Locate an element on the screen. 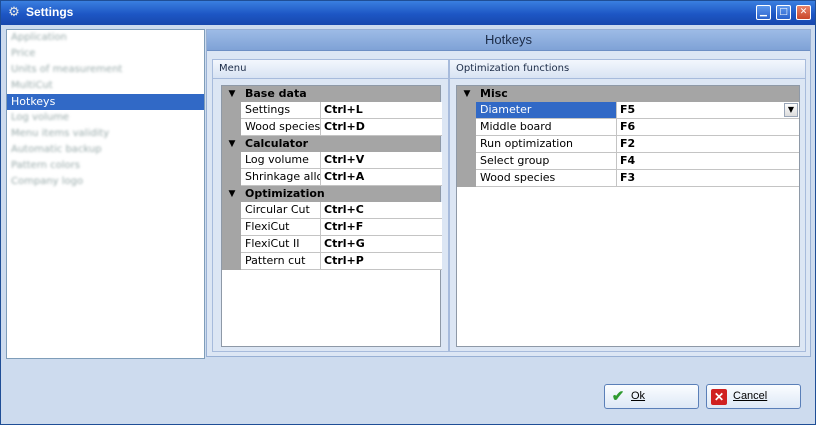 This screenshot has width=816, height=425. hotkey-row: FlexiCut II Ctrl+G is located at coordinates (332, 244).